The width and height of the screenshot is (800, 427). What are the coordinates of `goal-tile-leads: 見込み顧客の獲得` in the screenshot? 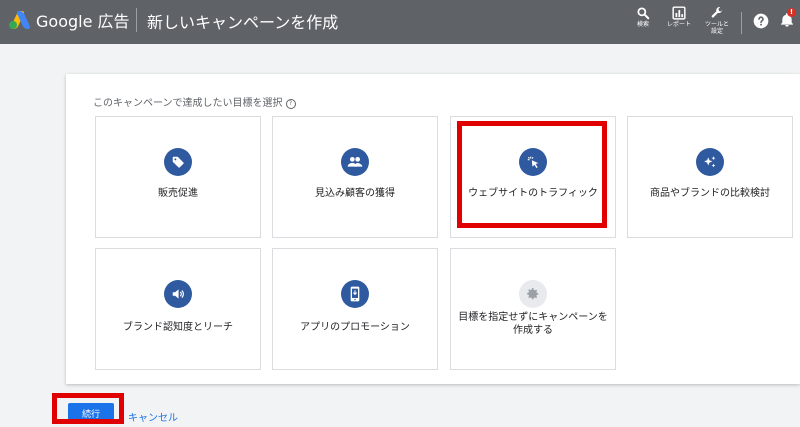 It's located at (355, 177).